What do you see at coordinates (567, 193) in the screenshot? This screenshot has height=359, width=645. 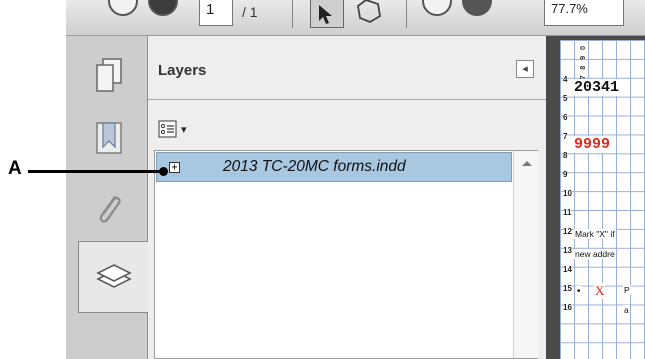 I see `row-number: 10` at bounding box center [567, 193].